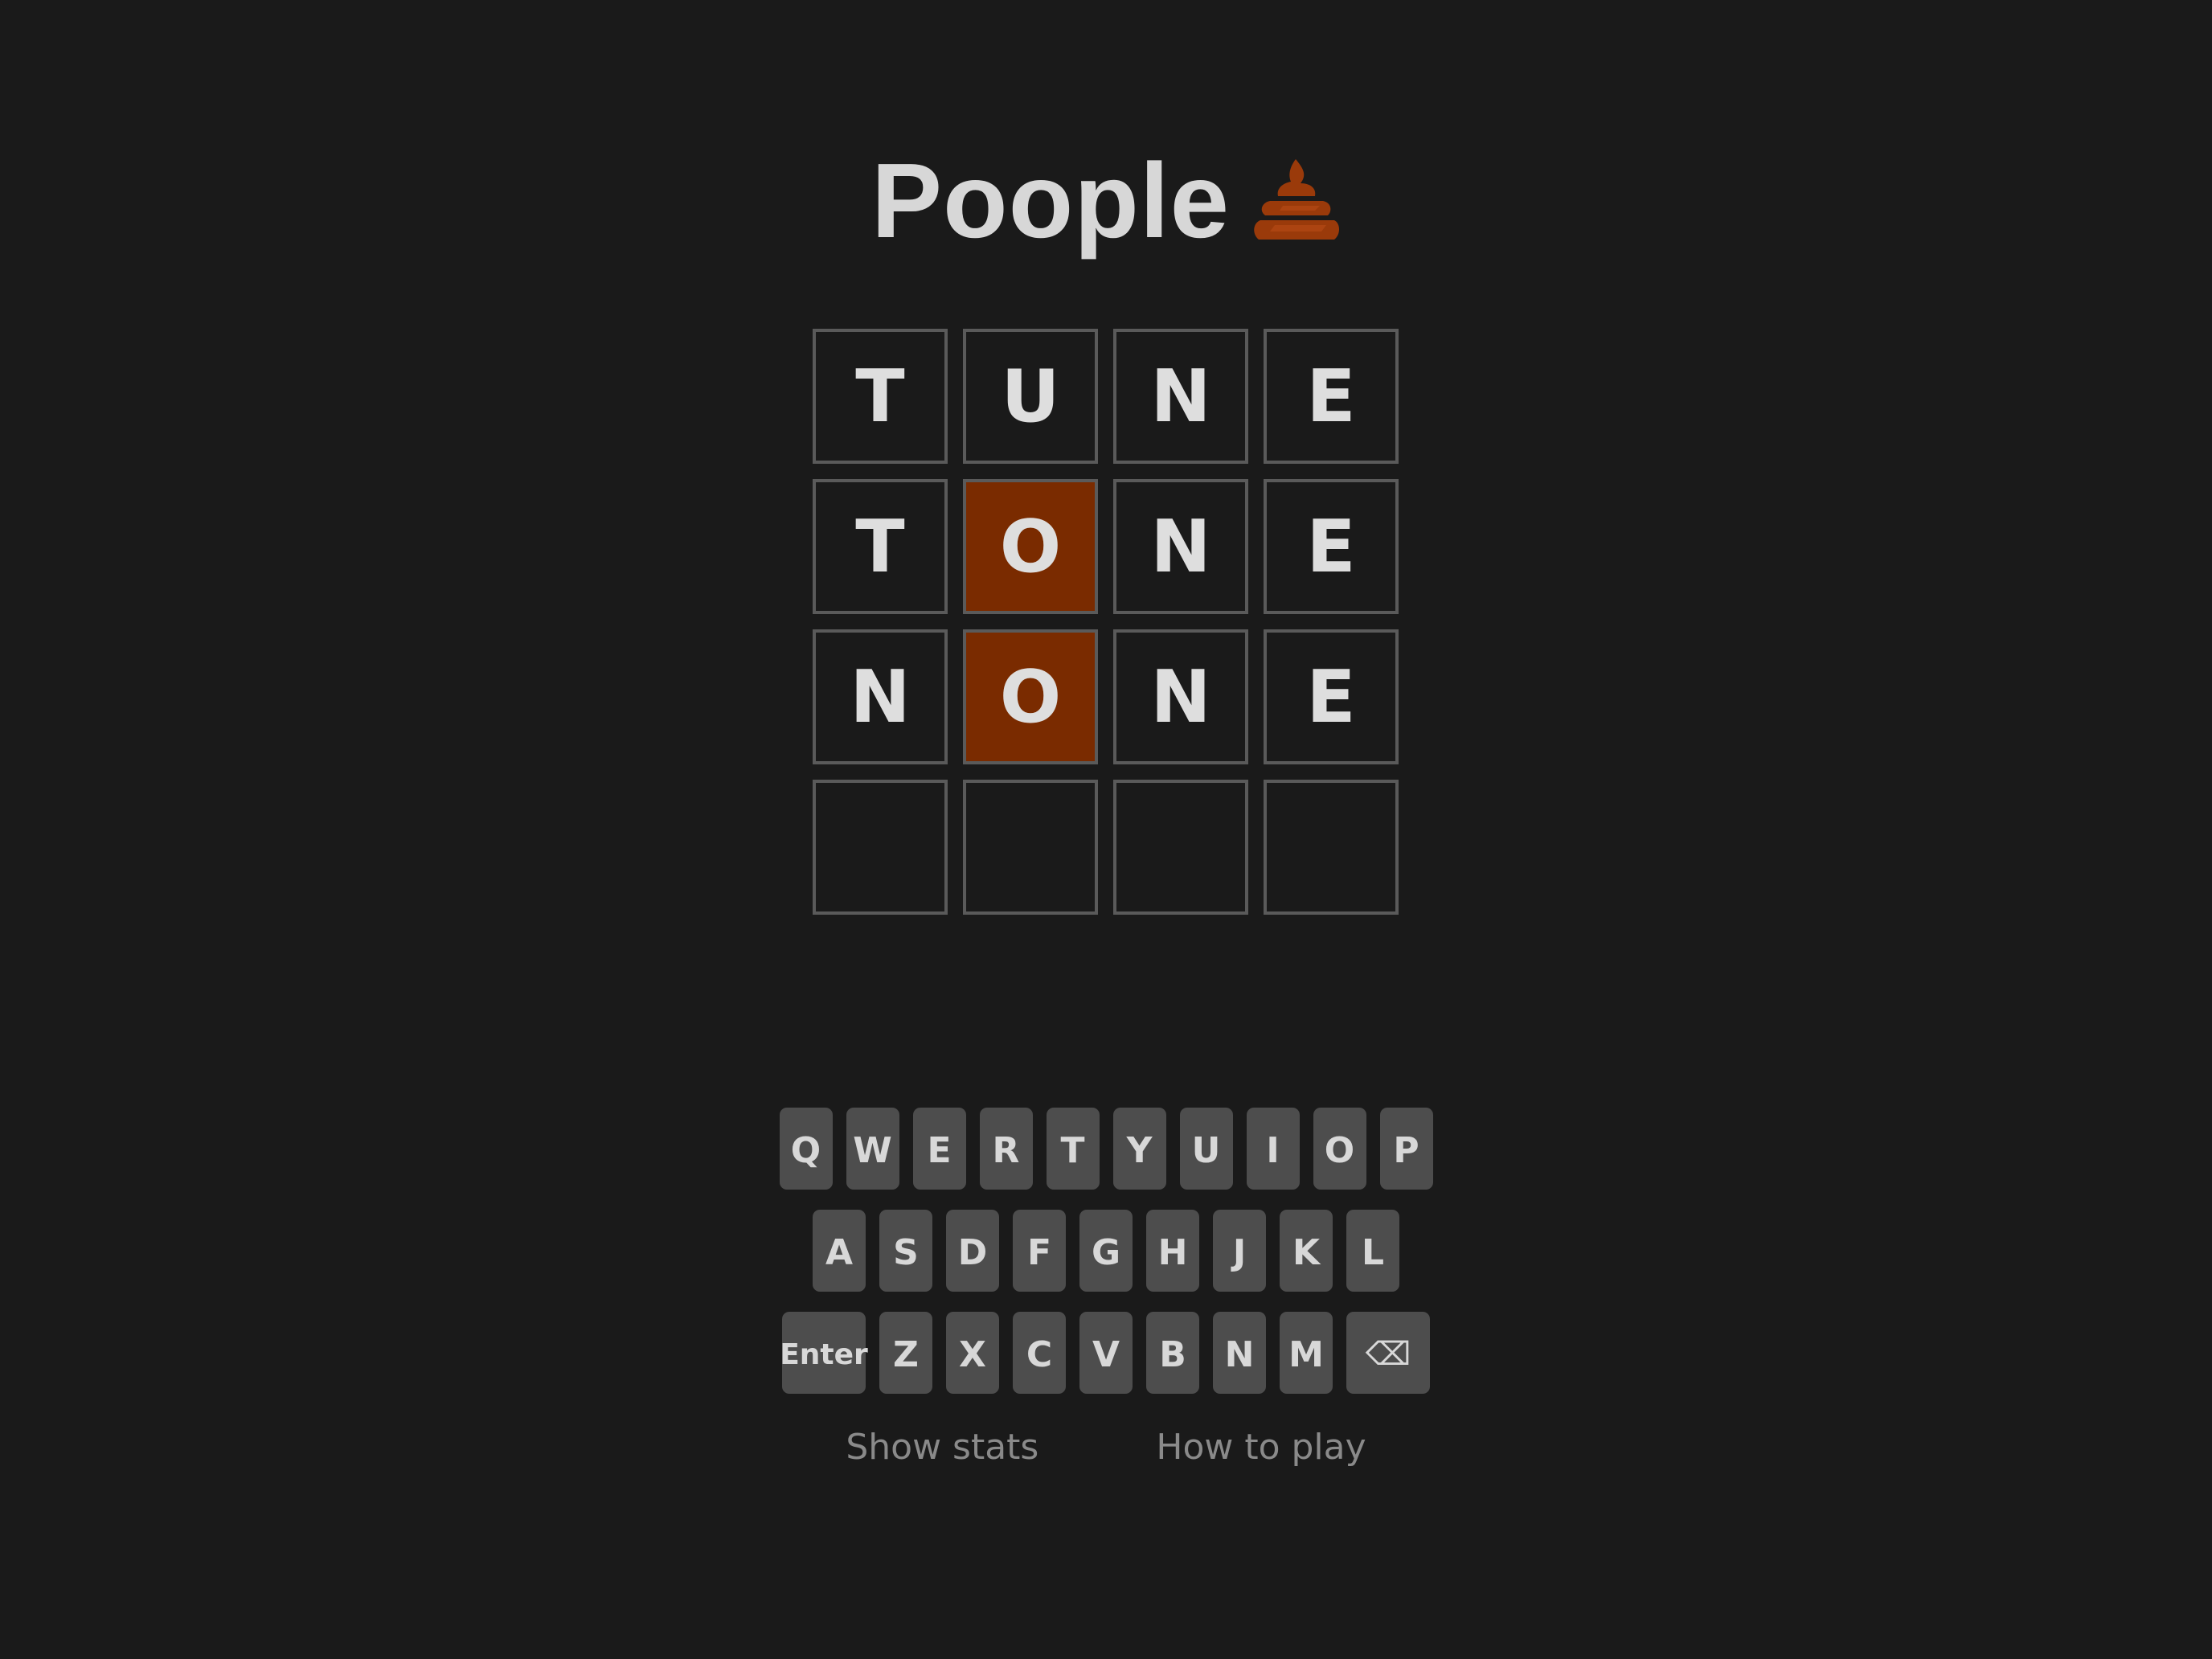 Image resolution: width=2212 pixels, height=1659 pixels. What do you see at coordinates (1106, 622) in the screenshot?
I see `guess-board: TUNETONENONE` at bounding box center [1106, 622].